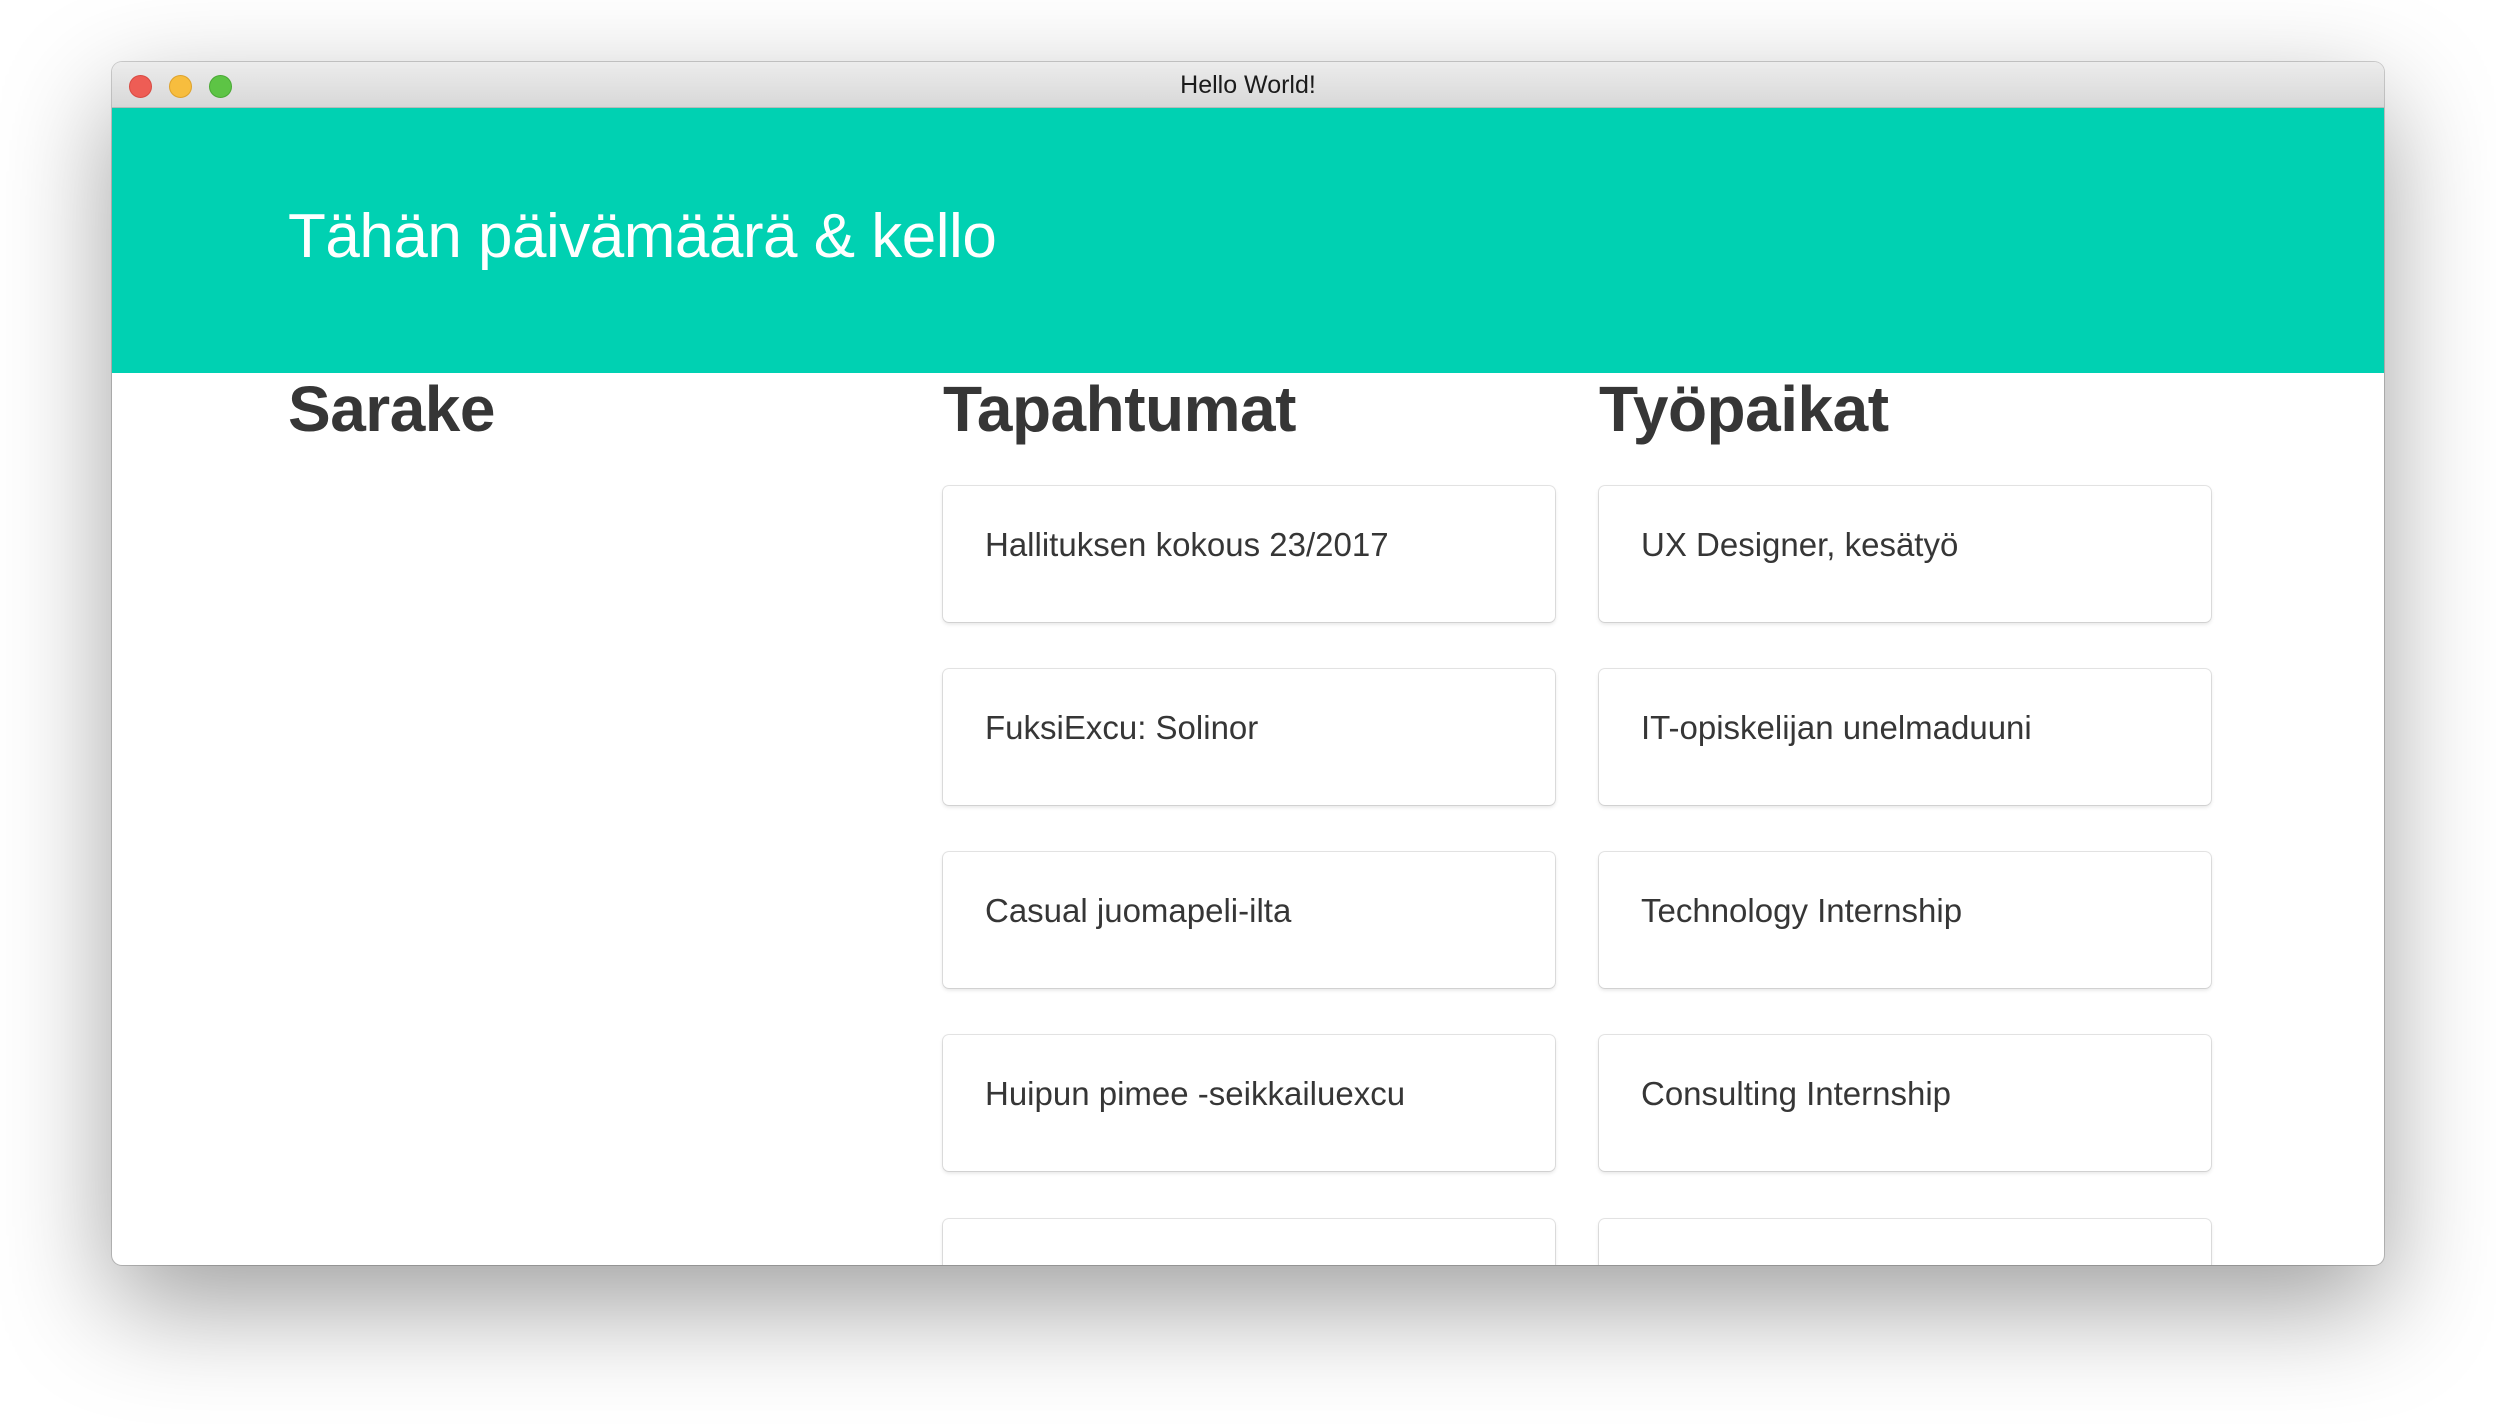 The image size is (2496, 1424). Describe the element at coordinates (1744, 409) in the screenshot. I see `column-heading-tyopaikat: Työpaikat` at that location.